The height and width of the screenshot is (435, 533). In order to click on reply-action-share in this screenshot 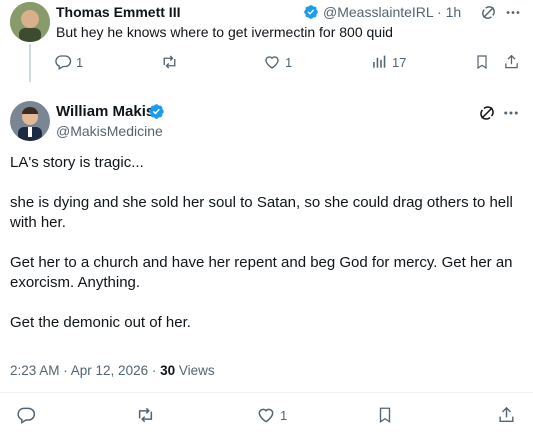, I will do `click(511, 64)`.